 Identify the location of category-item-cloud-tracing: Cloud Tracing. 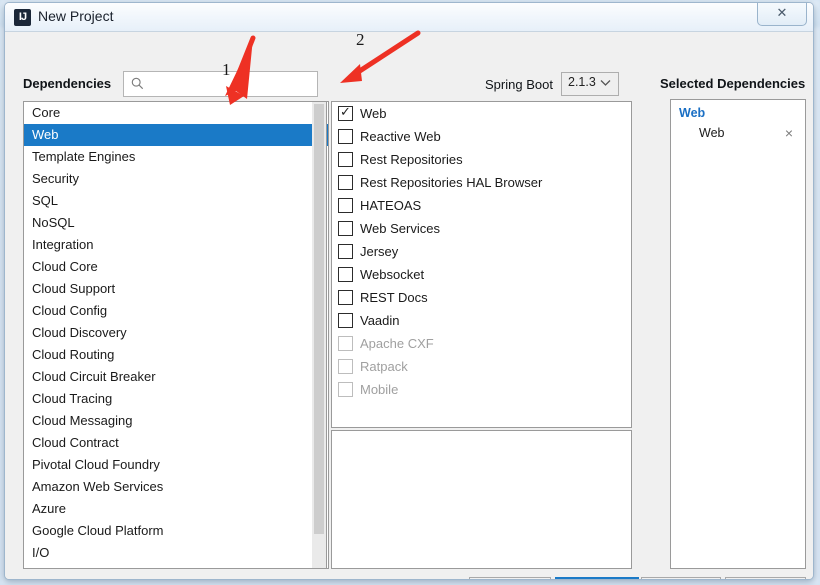
(176, 399).